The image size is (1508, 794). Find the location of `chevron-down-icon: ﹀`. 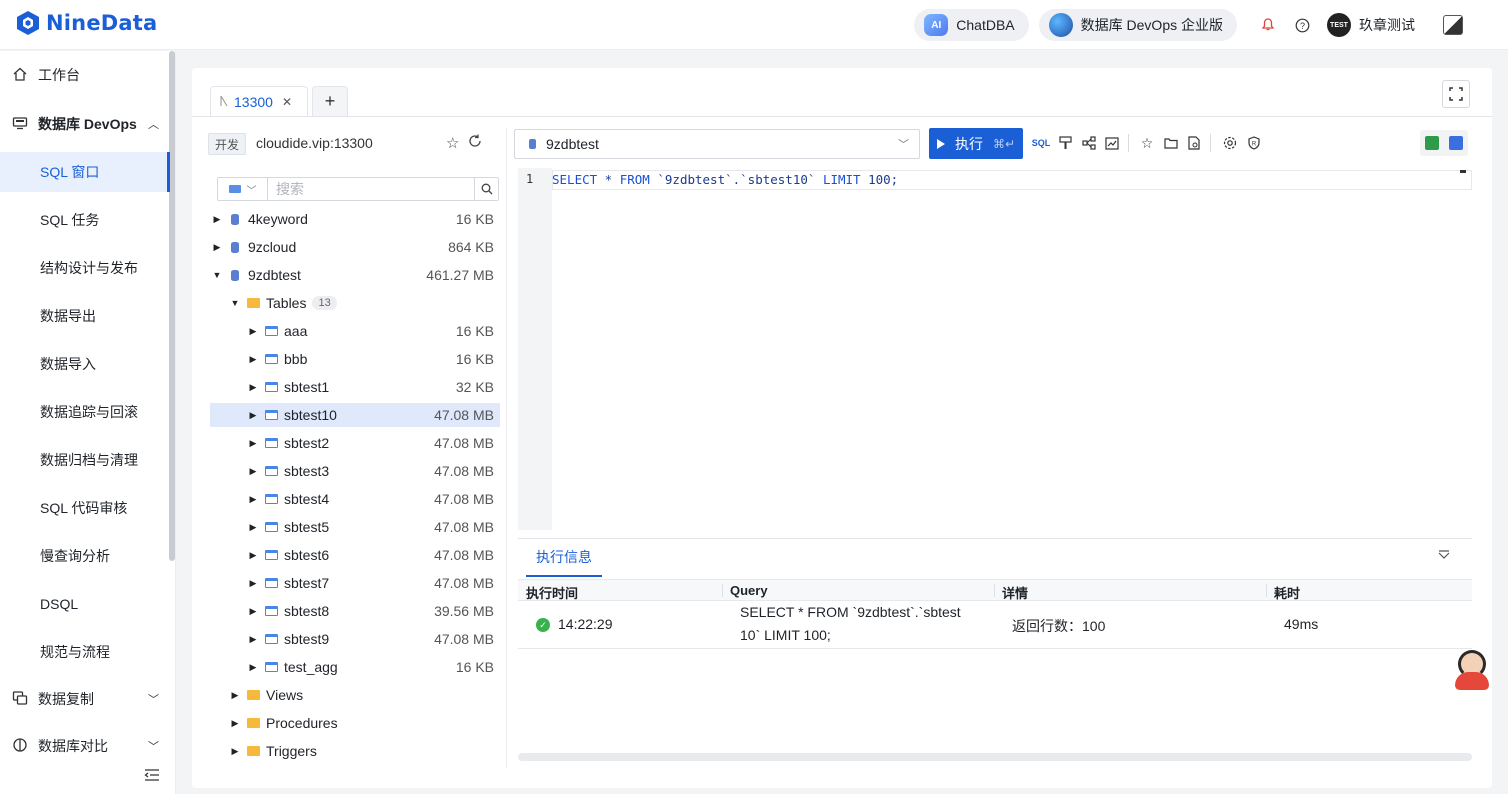

chevron-down-icon: ﹀ is located at coordinates (153, 747).